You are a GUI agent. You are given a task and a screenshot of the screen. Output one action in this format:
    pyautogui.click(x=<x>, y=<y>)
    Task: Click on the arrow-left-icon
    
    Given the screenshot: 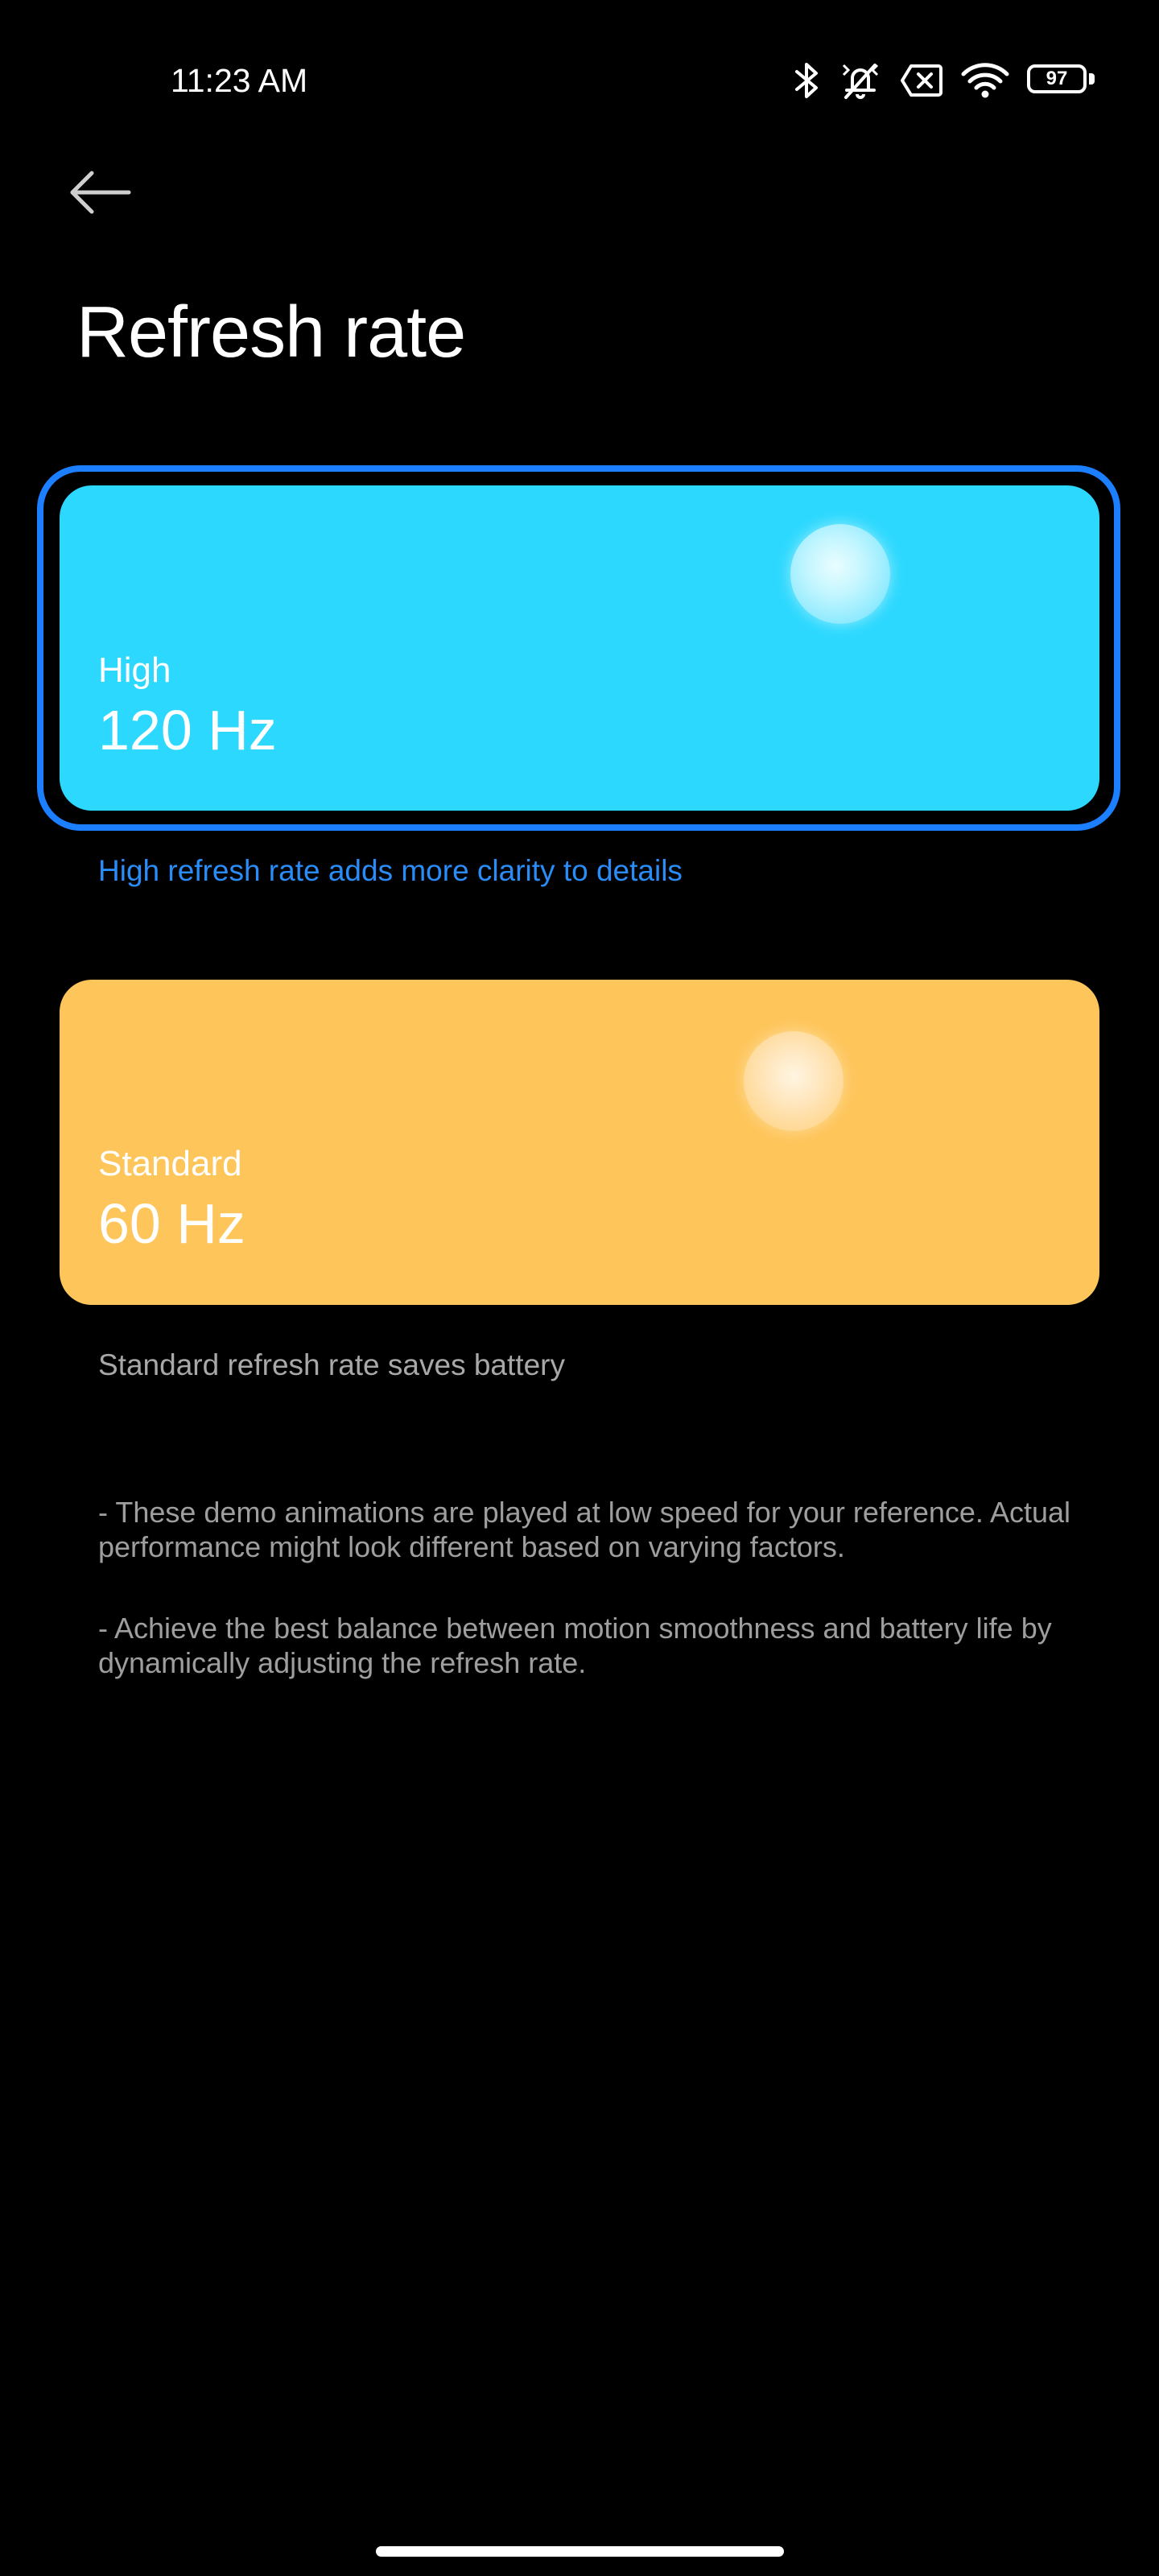 What is the action you would take?
    pyautogui.click(x=100, y=194)
    